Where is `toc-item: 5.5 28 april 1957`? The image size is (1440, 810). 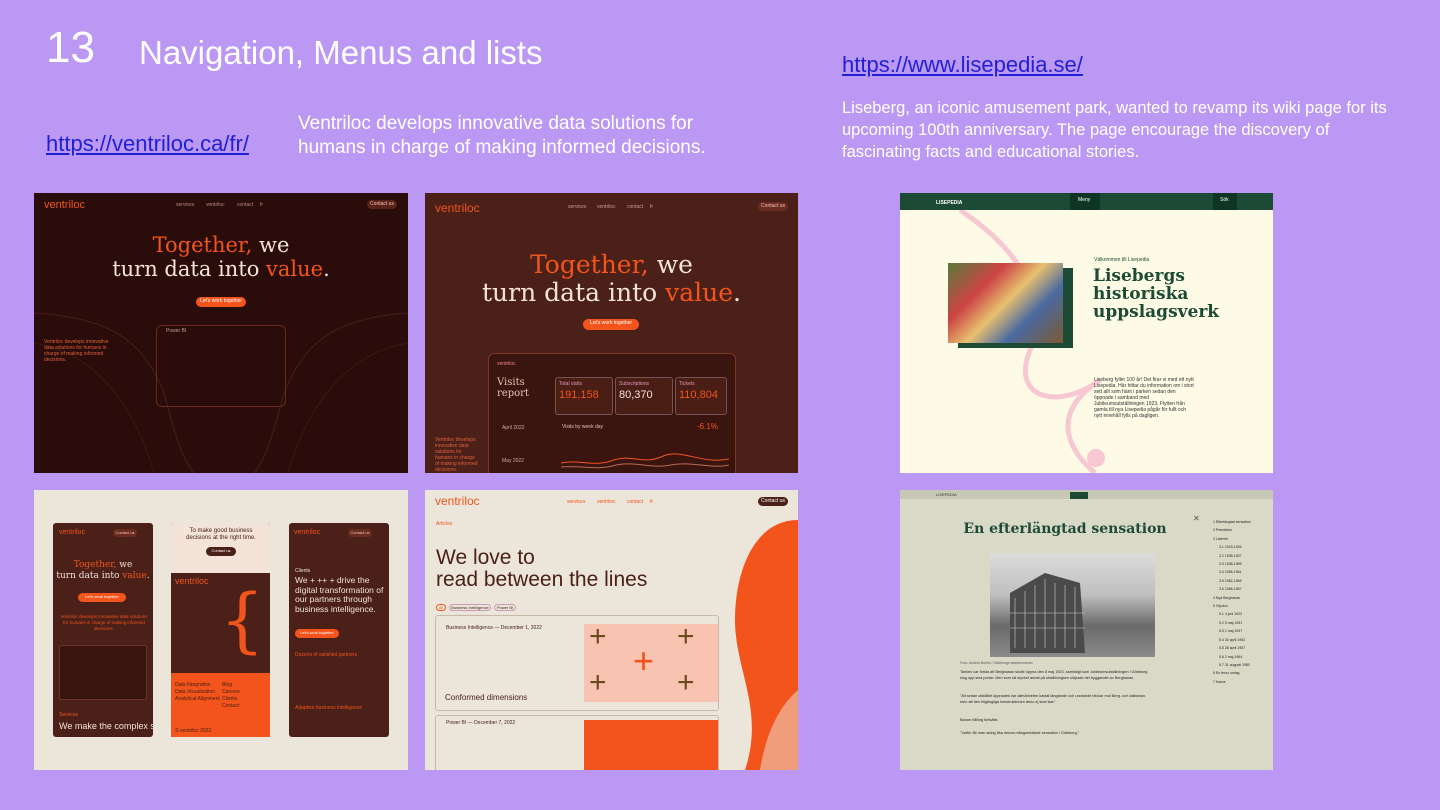
toc-item: 5.5 28 april 1957 is located at coordinates (1243, 648).